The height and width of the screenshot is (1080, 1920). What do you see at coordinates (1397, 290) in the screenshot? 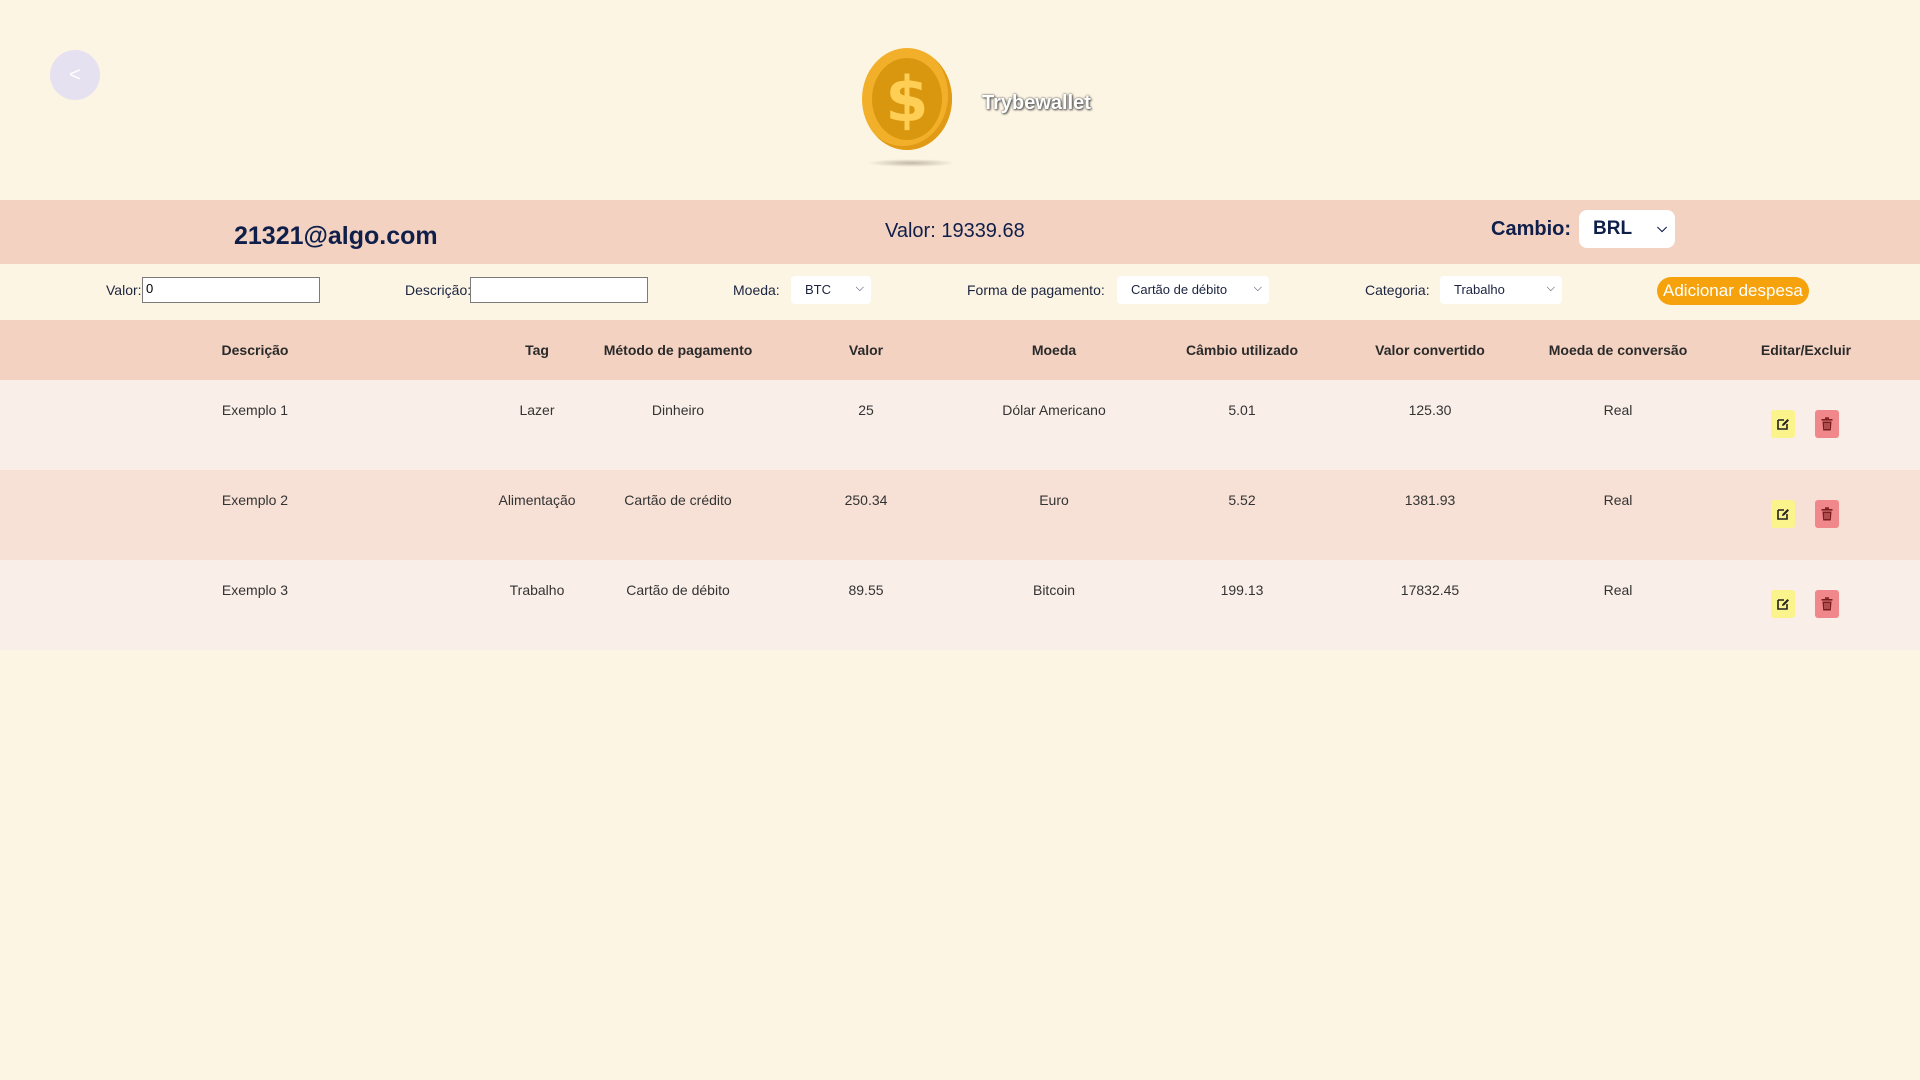
I see `categoria-label: Categoria:` at bounding box center [1397, 290].